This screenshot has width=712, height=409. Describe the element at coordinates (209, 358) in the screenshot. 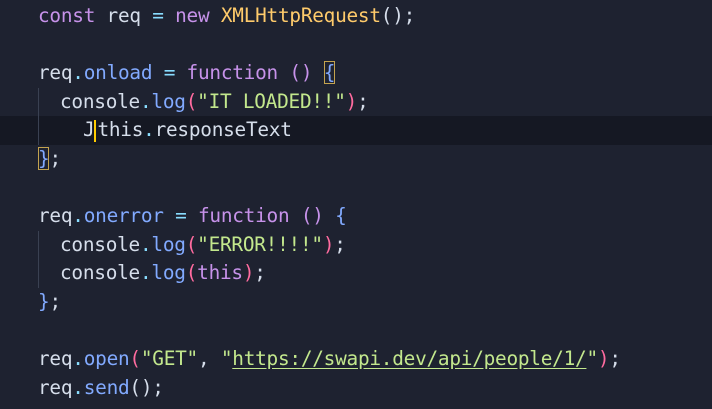

I see `comma: ,` at that location.